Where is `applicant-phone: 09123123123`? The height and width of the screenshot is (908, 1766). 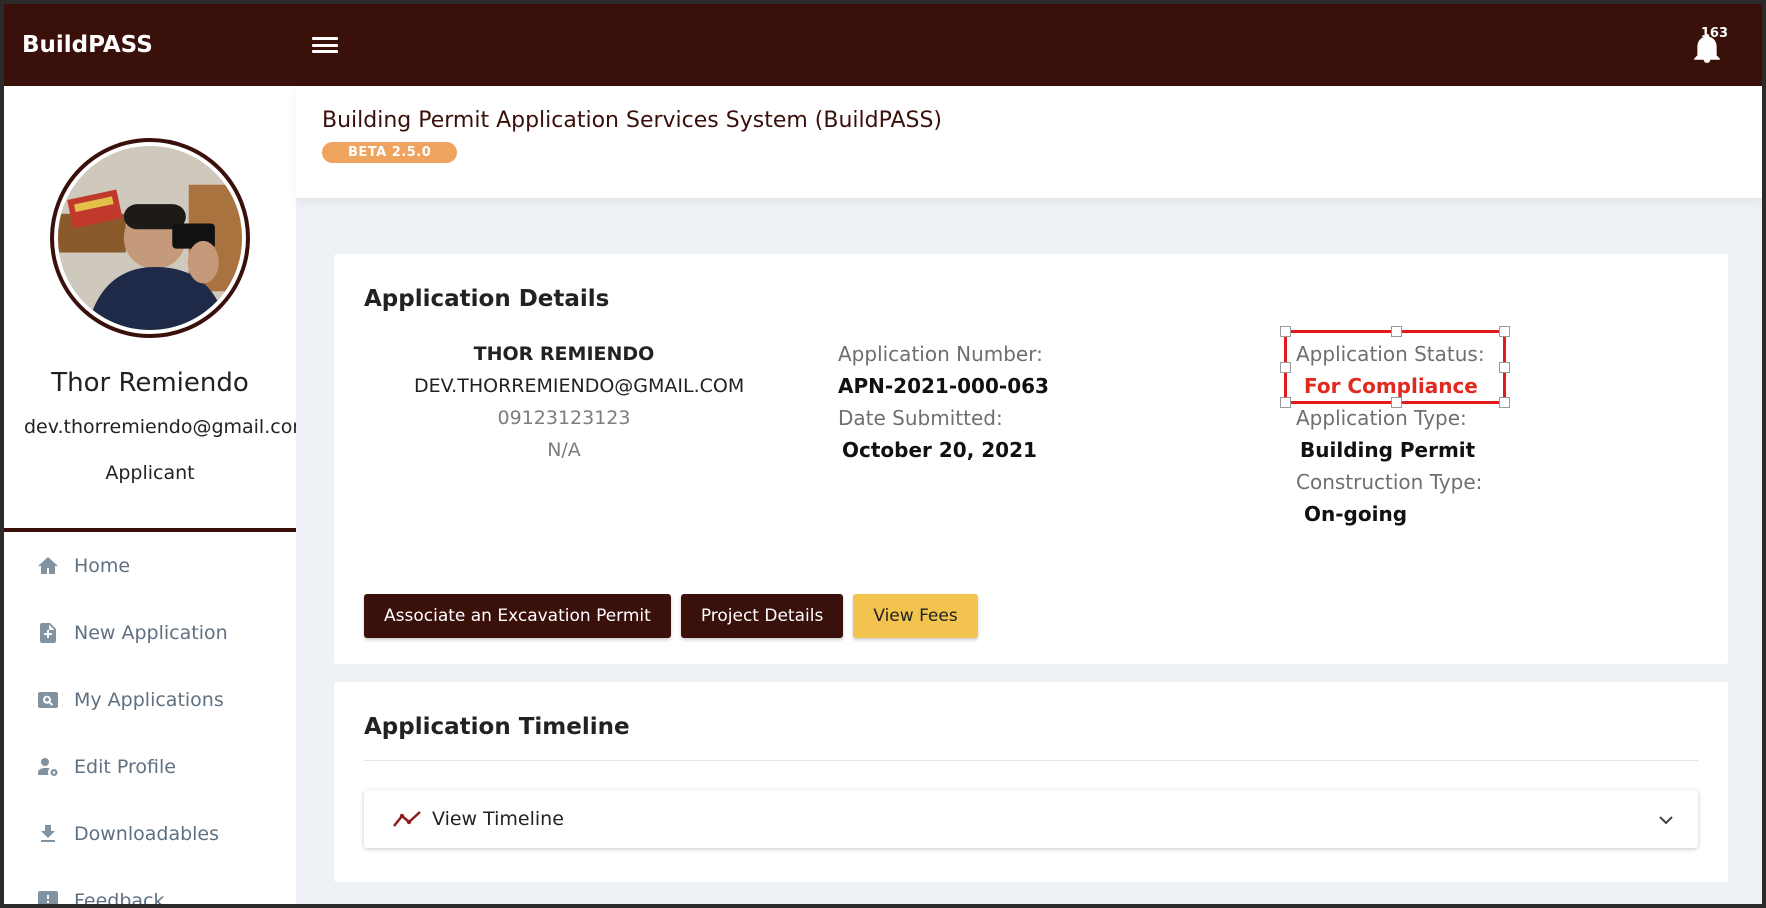 applicant-phone: 09123123123 is located at coordinates (564, 418).